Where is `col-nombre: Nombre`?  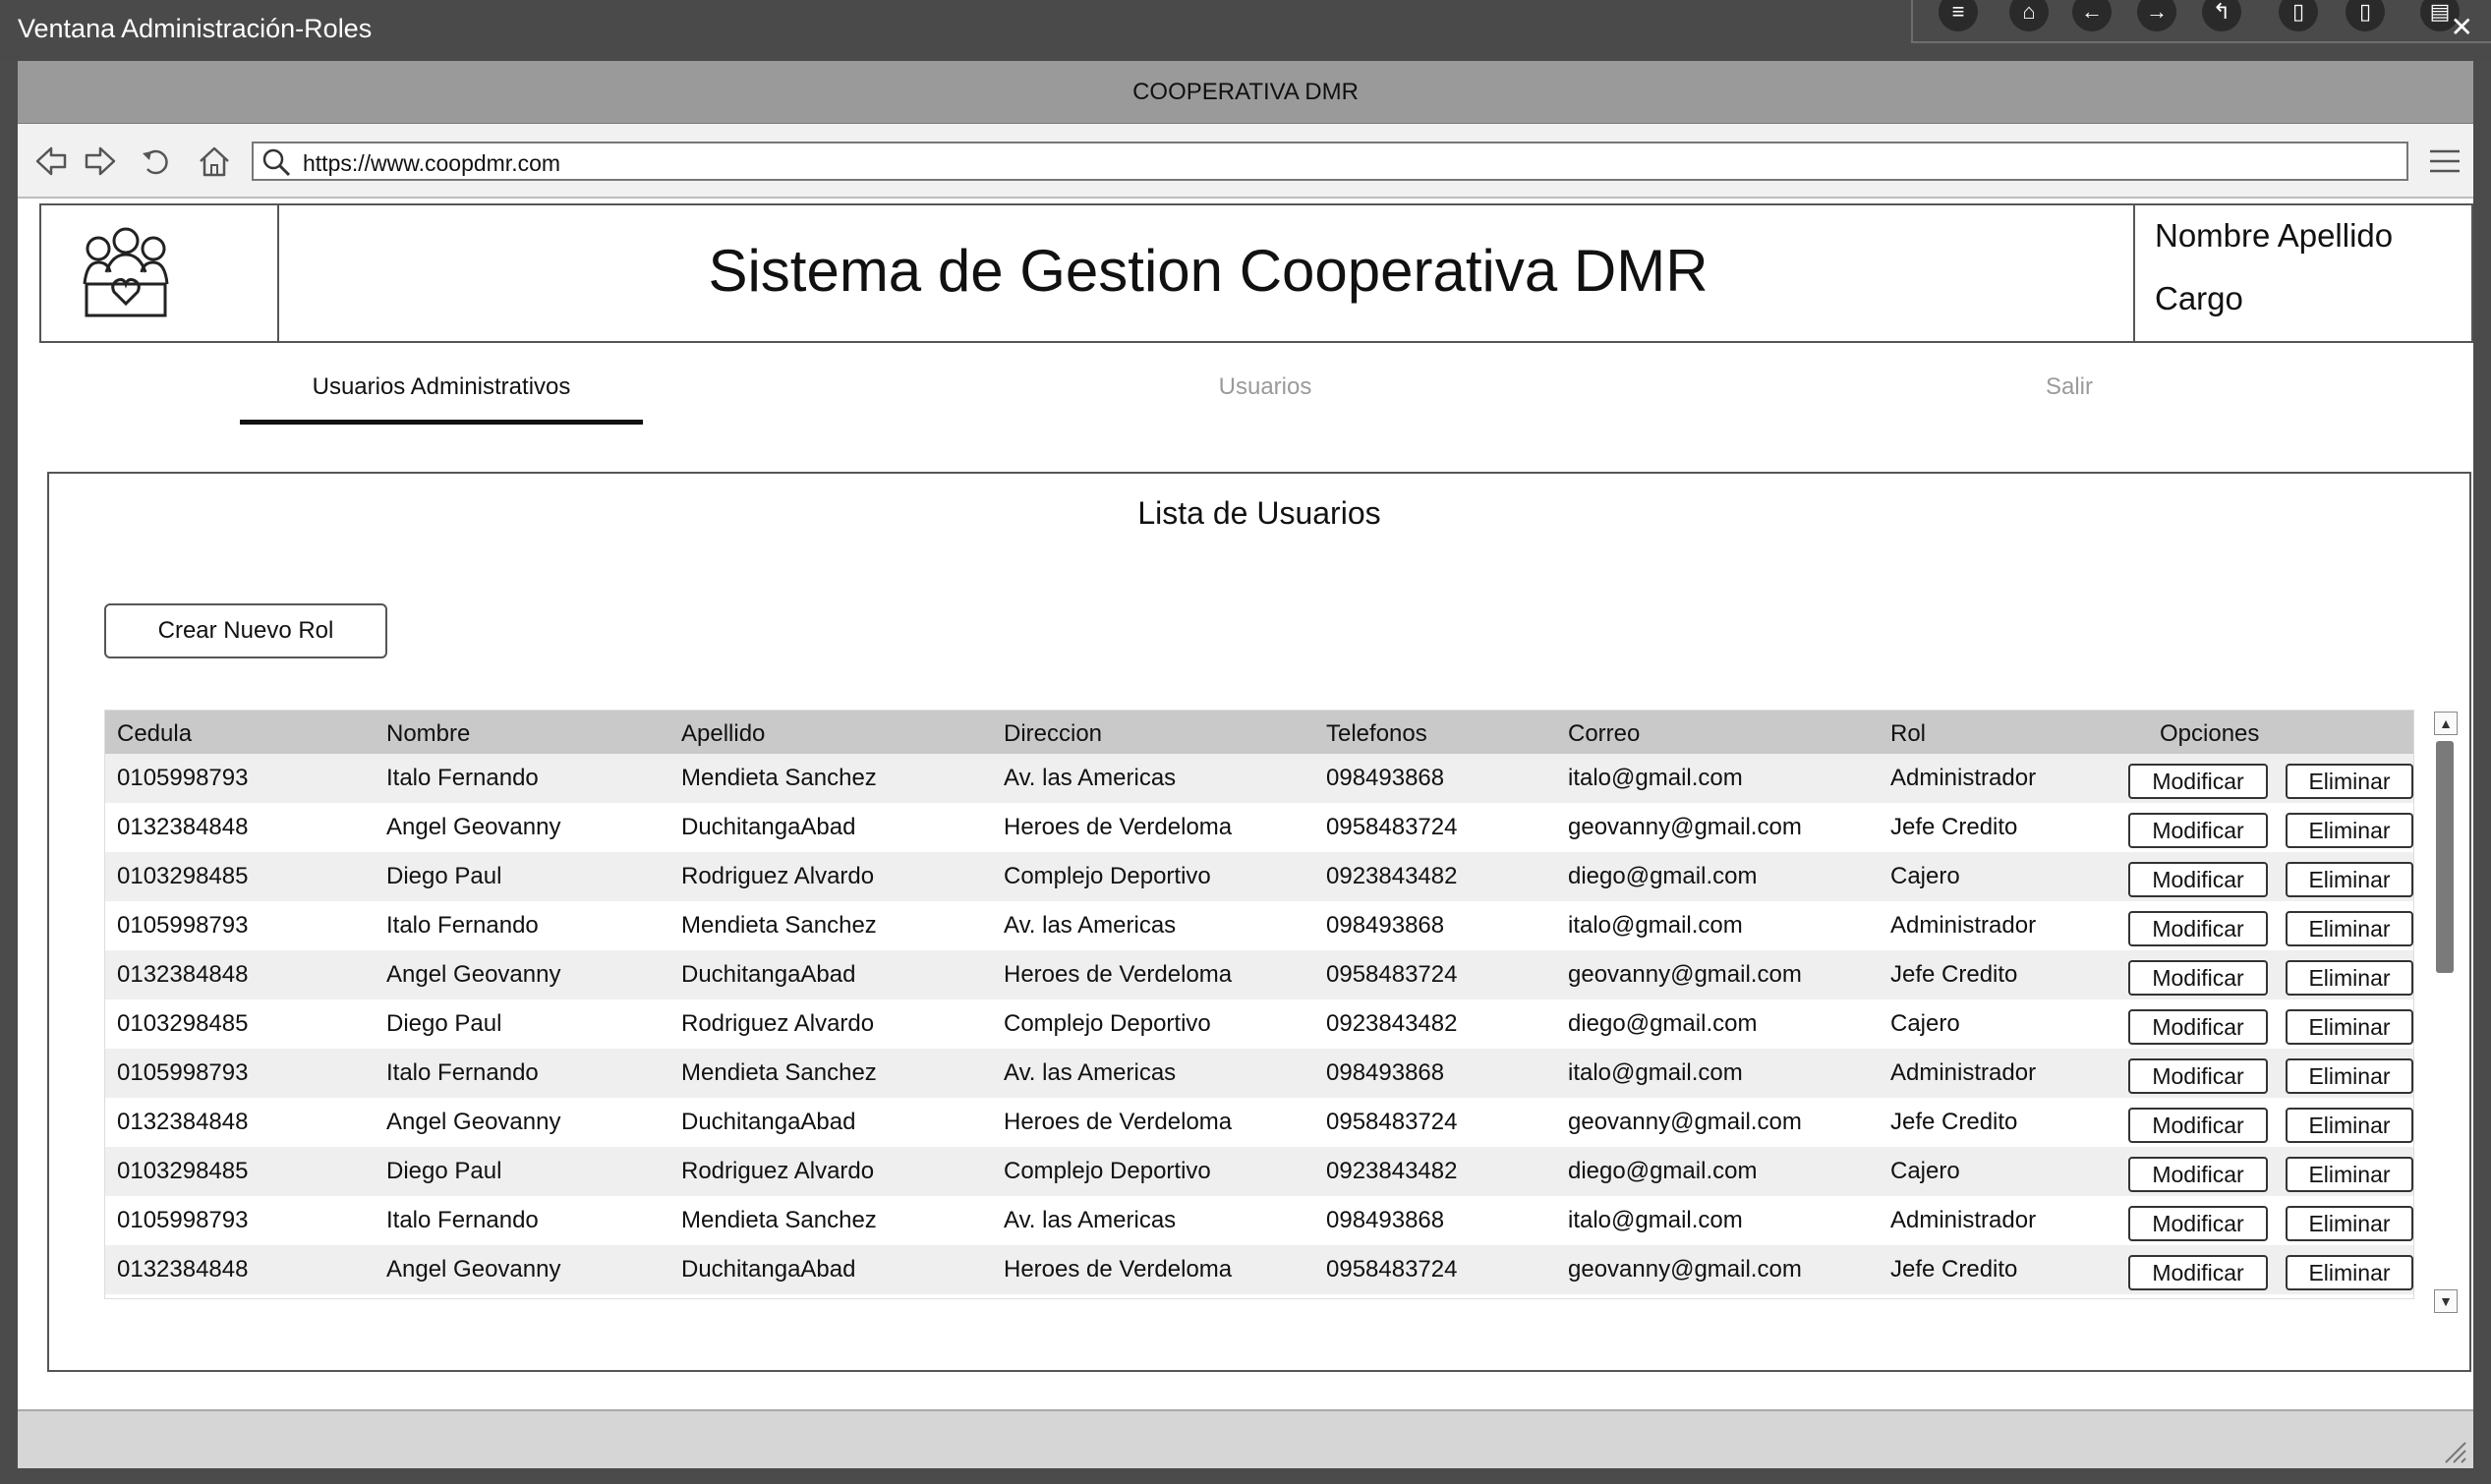
col-nombre: Nombre is located at coordinates (428, 733).